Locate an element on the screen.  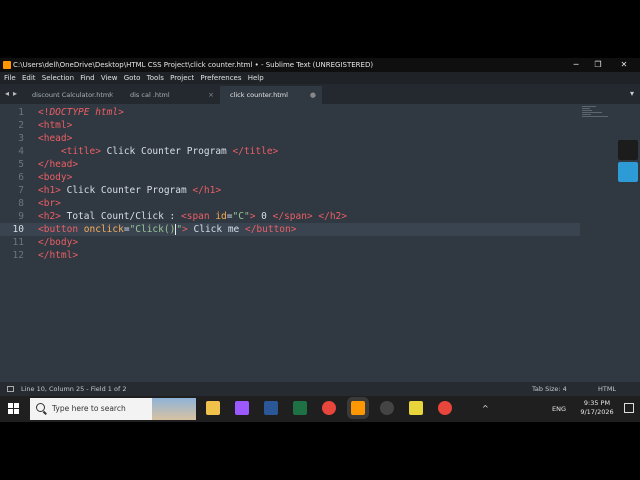
syntax-indicator: HTML is located at coordinates (607, 389).